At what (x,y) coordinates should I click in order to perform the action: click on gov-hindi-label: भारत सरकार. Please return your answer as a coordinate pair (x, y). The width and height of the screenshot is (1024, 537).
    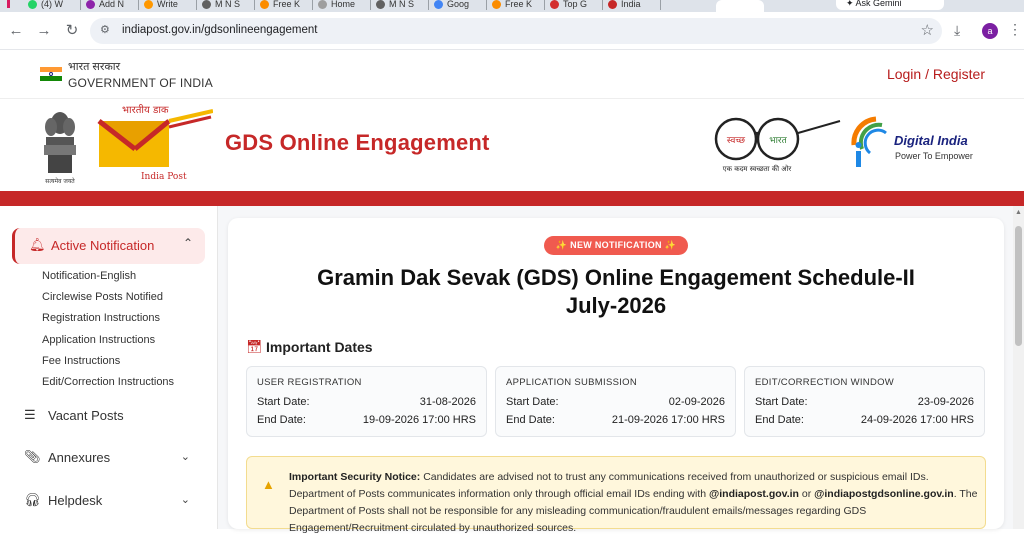
    Looking at the image, I should click on (94, 67).